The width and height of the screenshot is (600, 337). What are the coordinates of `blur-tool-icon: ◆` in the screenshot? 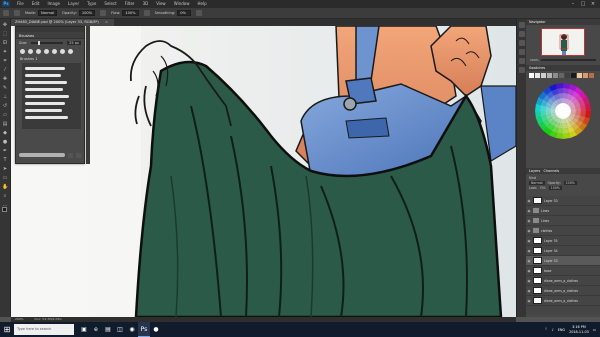 It's located at (5, 133).